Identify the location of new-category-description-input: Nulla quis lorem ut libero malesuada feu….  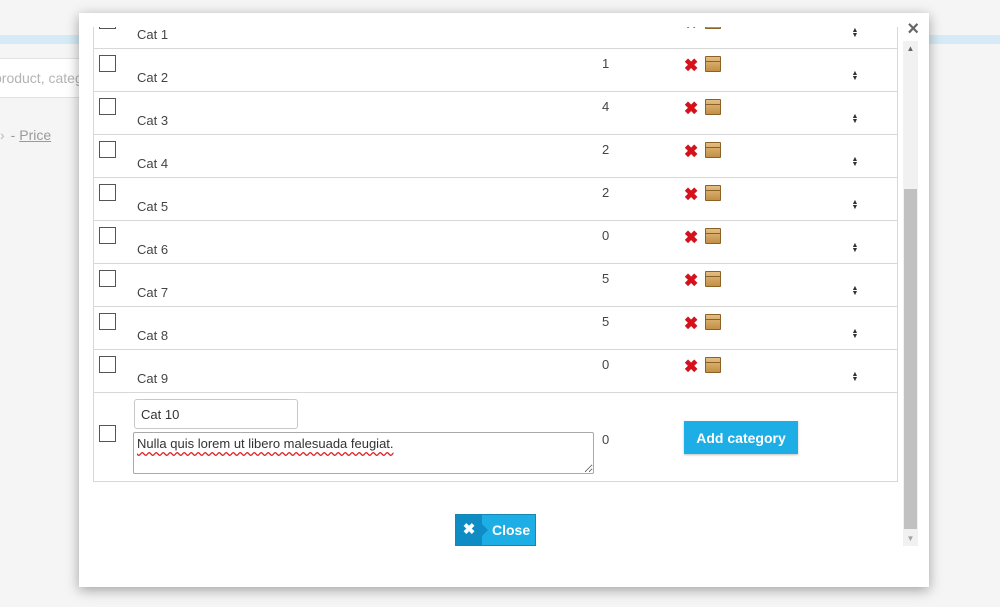
(363, 453).